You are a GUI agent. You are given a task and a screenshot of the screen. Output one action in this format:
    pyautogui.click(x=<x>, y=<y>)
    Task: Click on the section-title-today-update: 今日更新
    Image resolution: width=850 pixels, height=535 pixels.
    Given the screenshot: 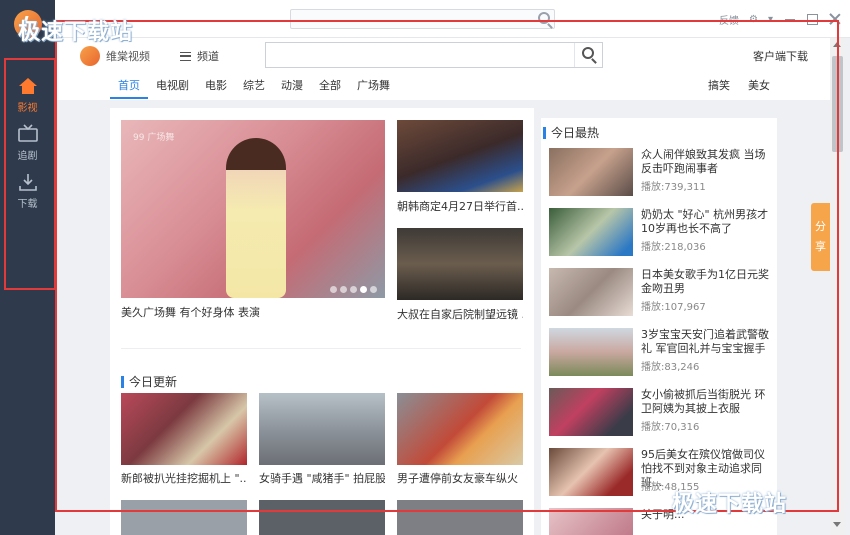 What is the action you would take?
    pyautogui.click(x=149, y=381)
    